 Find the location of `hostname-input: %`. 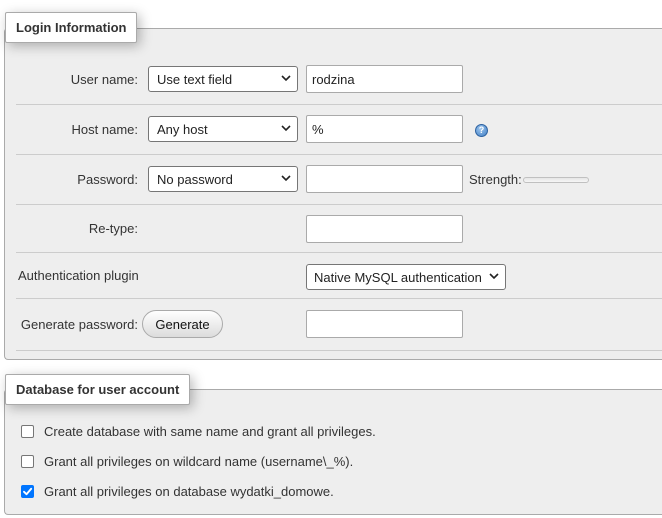

hostname-input: % is located at coordinates (384, 129).